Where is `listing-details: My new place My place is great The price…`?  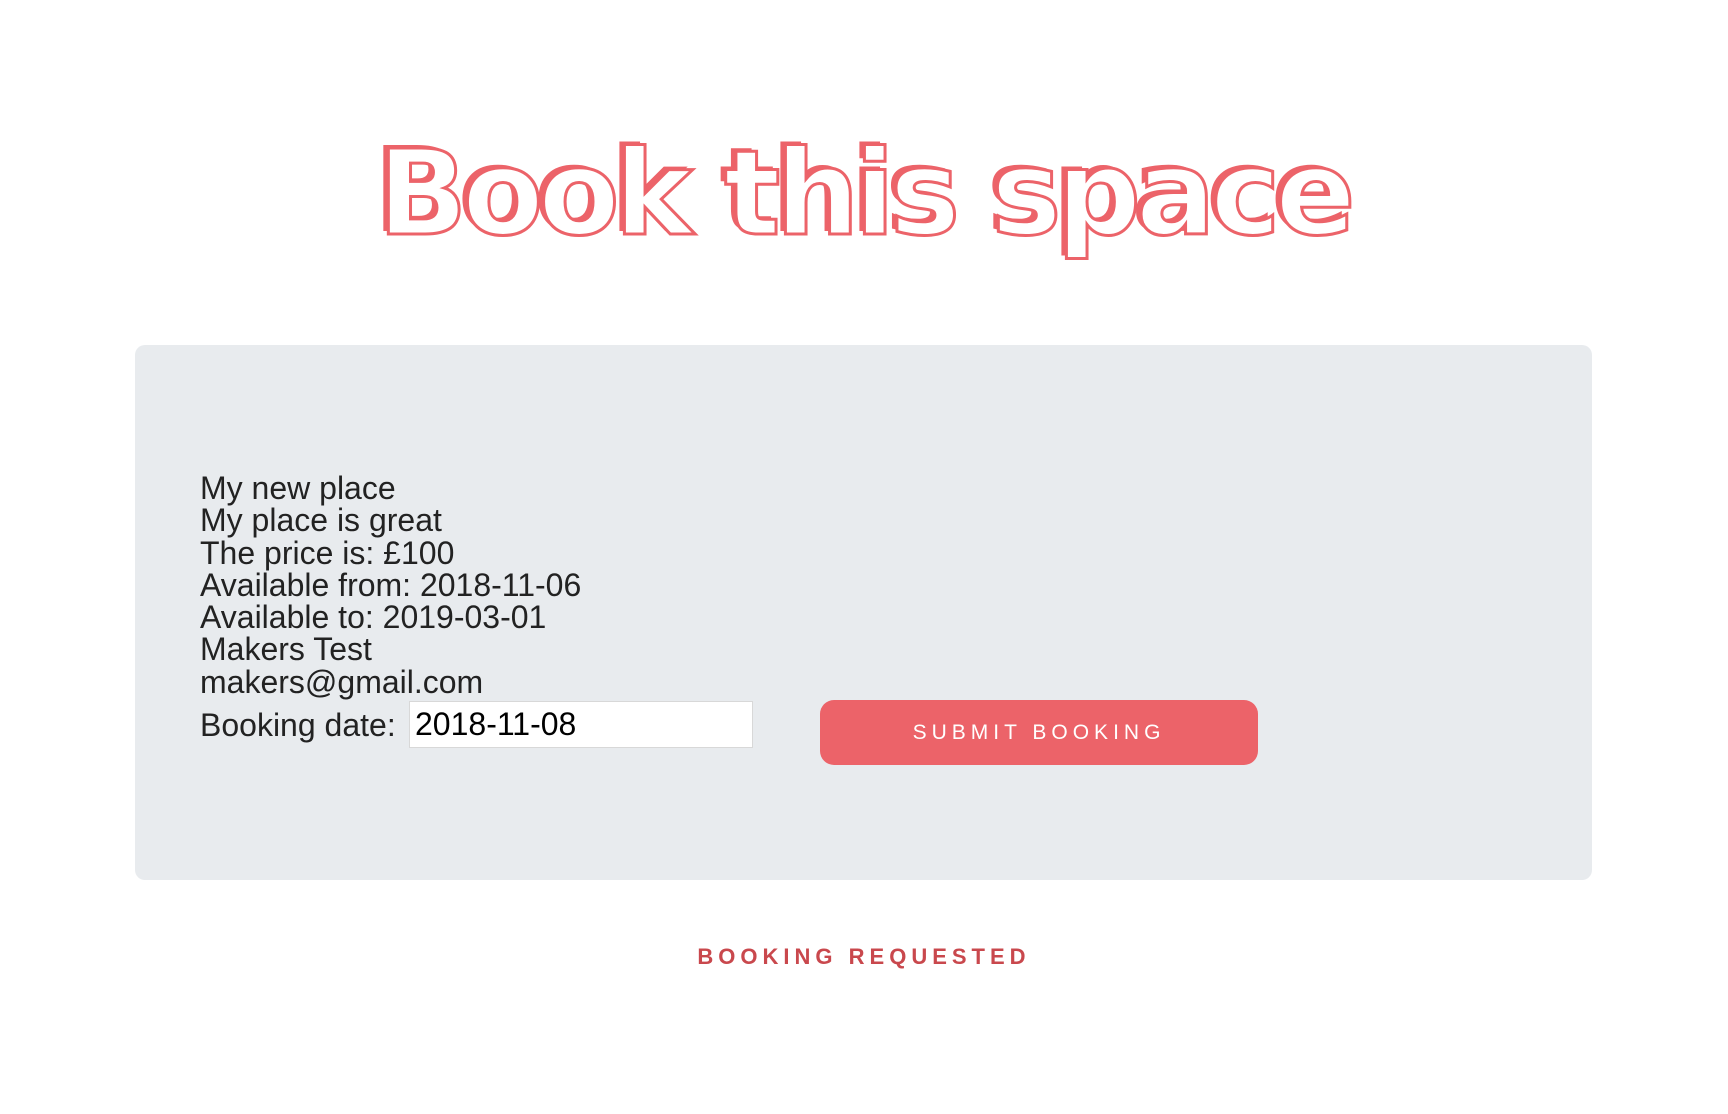
listing-details: My new place My place is great The price… is located at coordinates (650, 585).